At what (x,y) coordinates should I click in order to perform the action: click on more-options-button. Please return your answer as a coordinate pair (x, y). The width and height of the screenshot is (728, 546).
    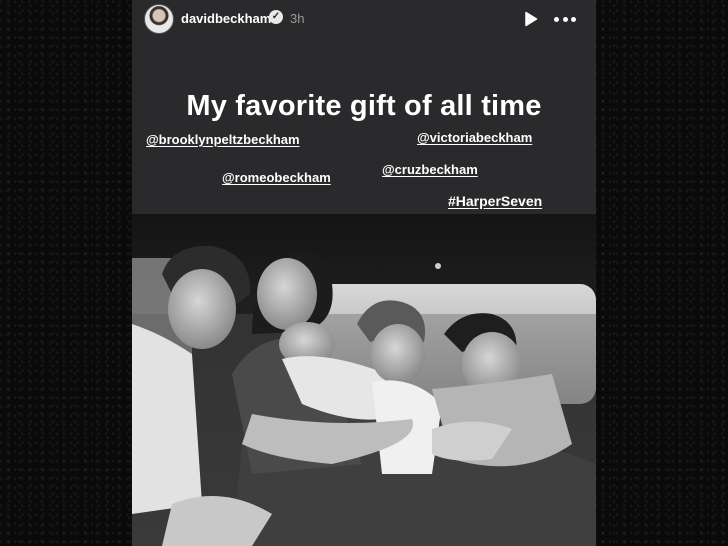
    Looking at the image, I should click on (565, 19).